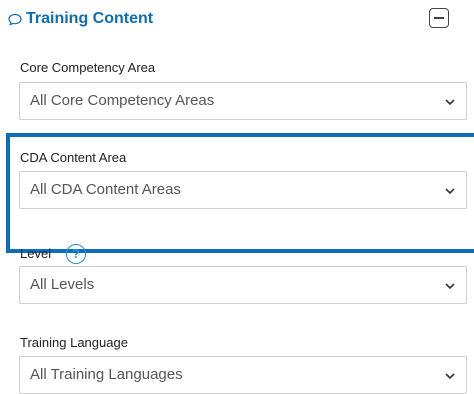  I want to click on core-competency-select: All Core Competency Areas, so click(243, 101).